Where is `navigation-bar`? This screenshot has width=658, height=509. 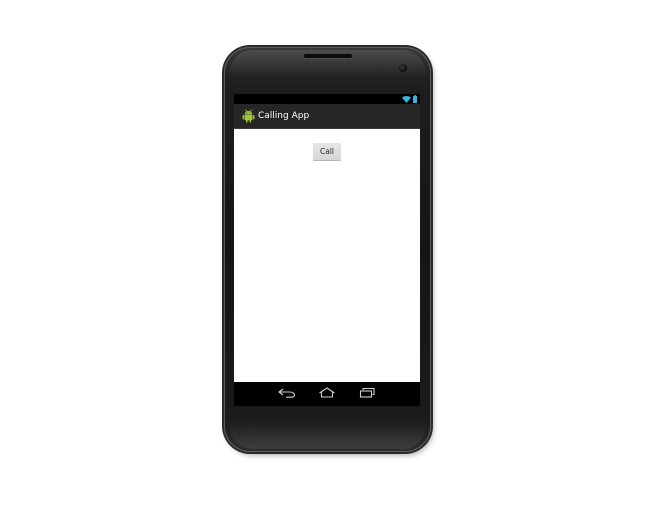 navigation-bar is located at coordinates (327, 394).